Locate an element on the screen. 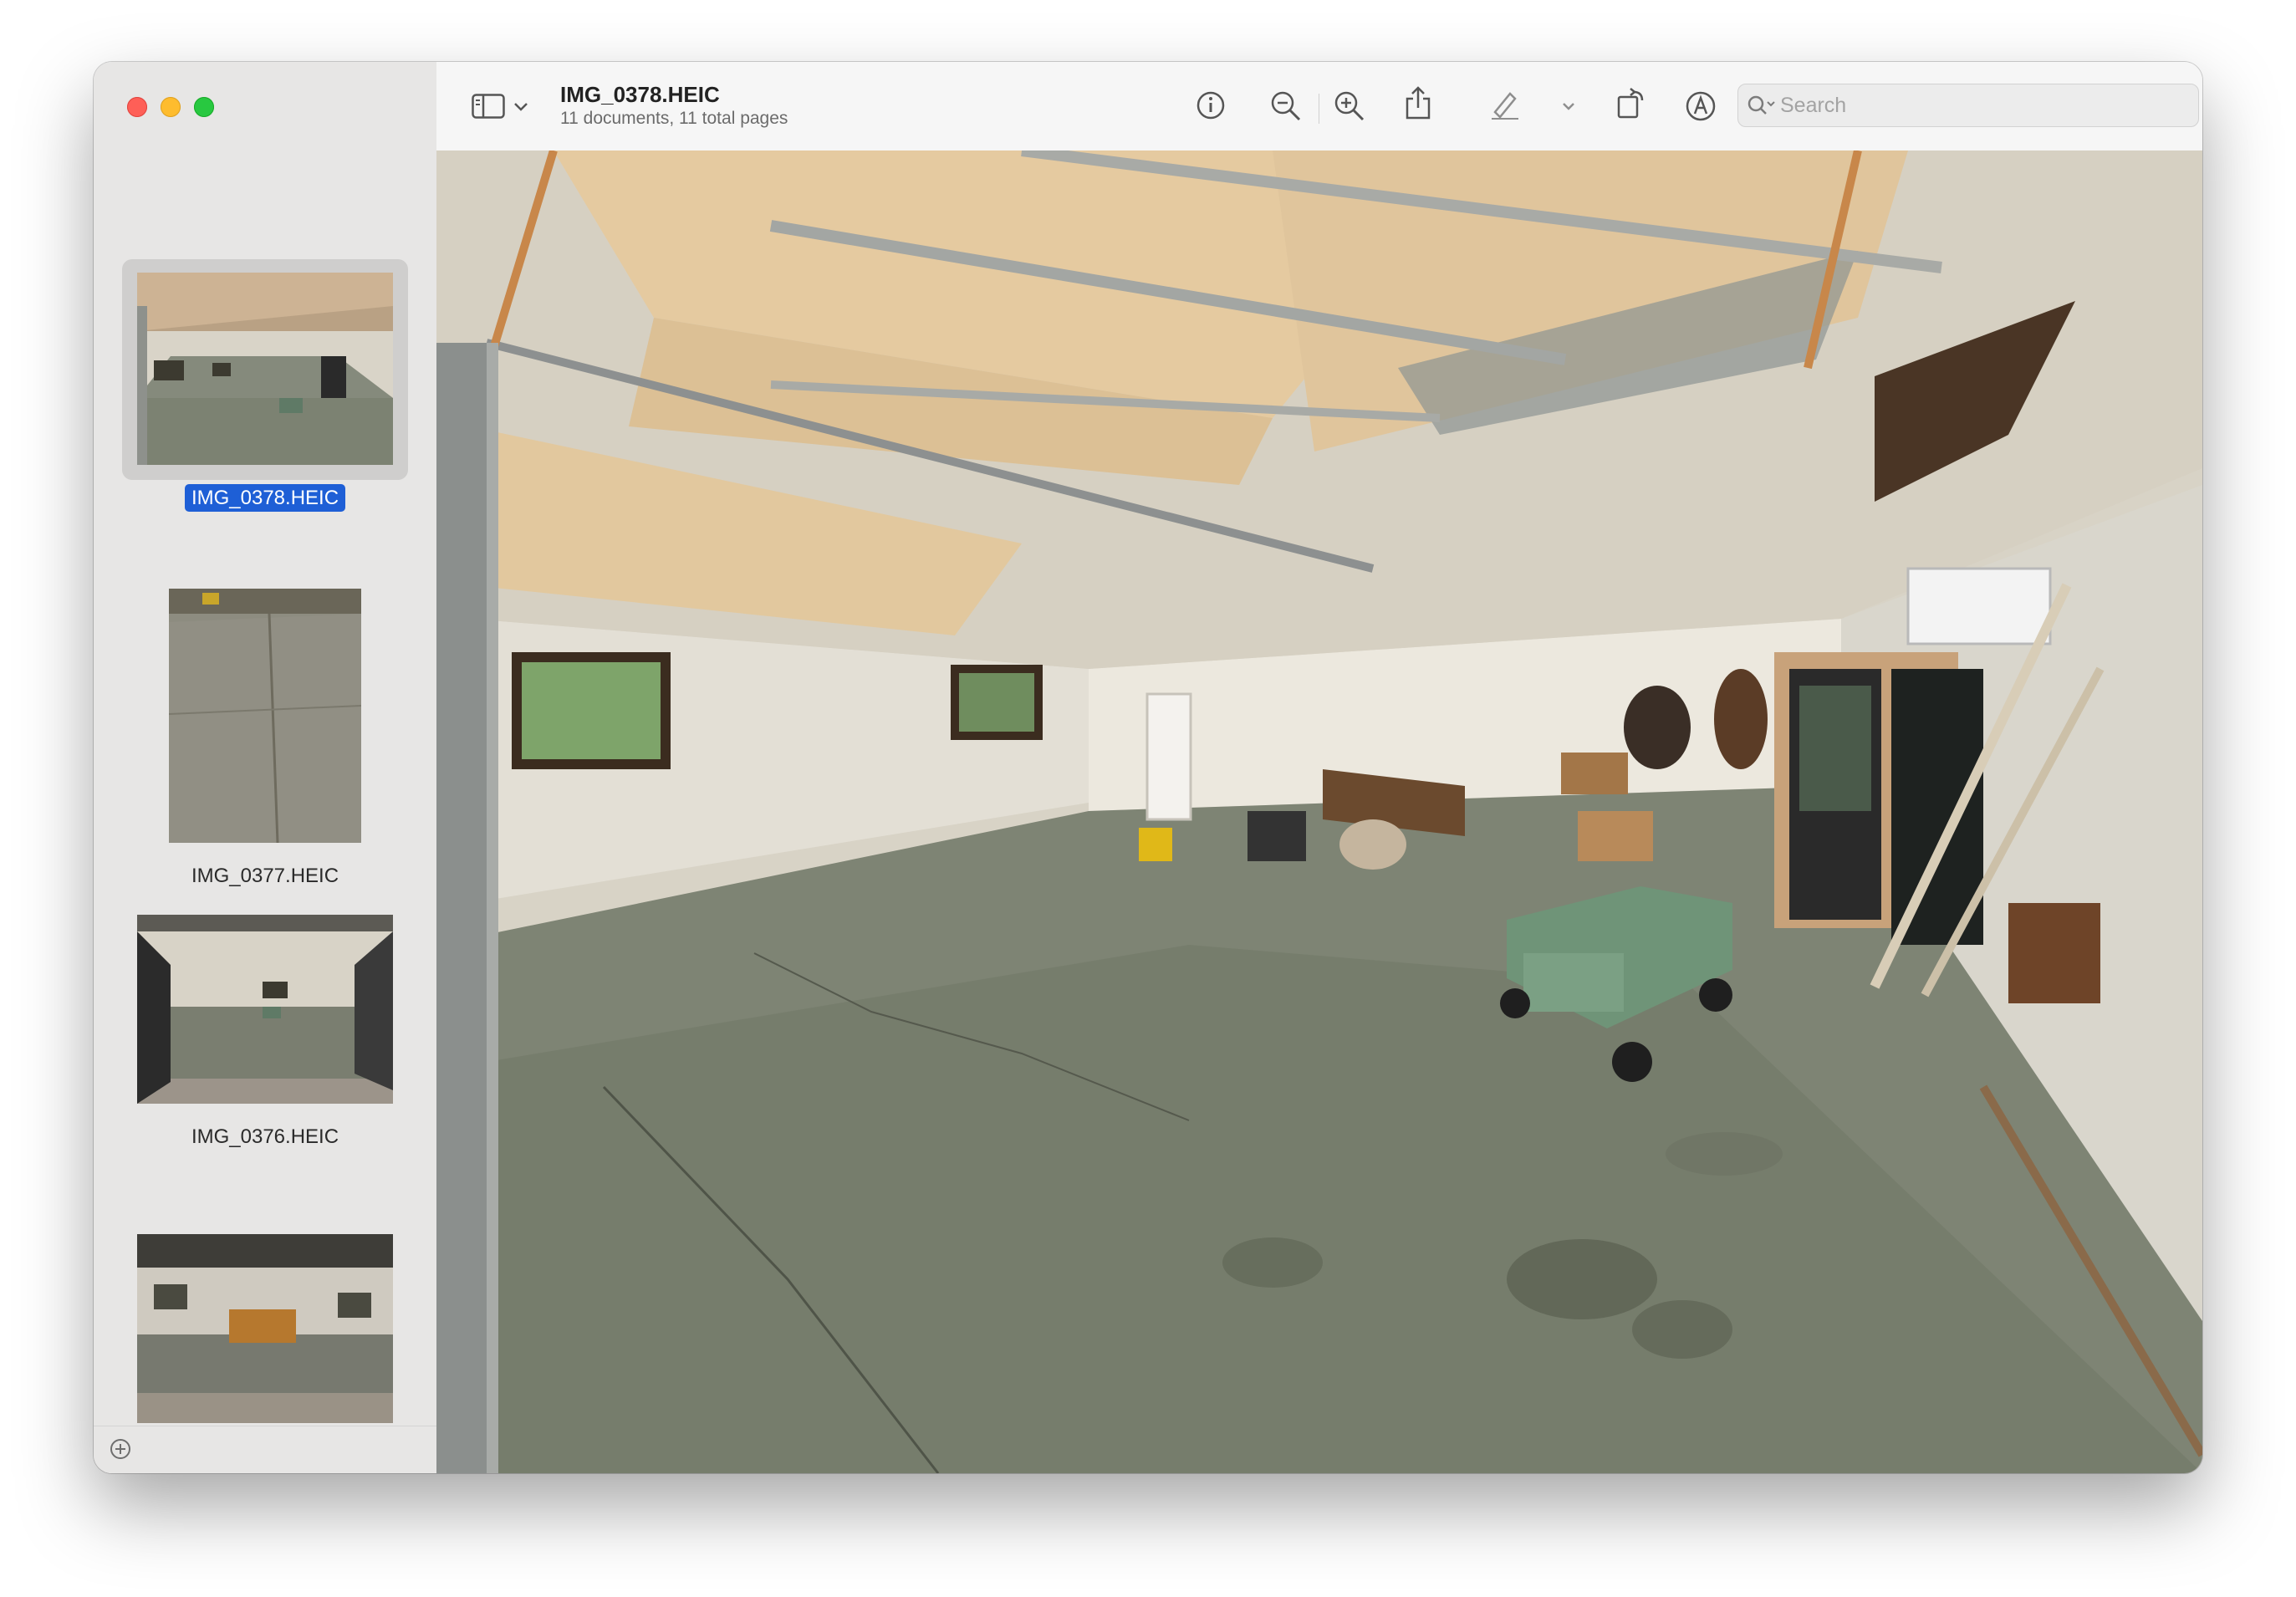 The image size is (2296, 1597). sidebar-footer is located at coordinates (265, 1449).